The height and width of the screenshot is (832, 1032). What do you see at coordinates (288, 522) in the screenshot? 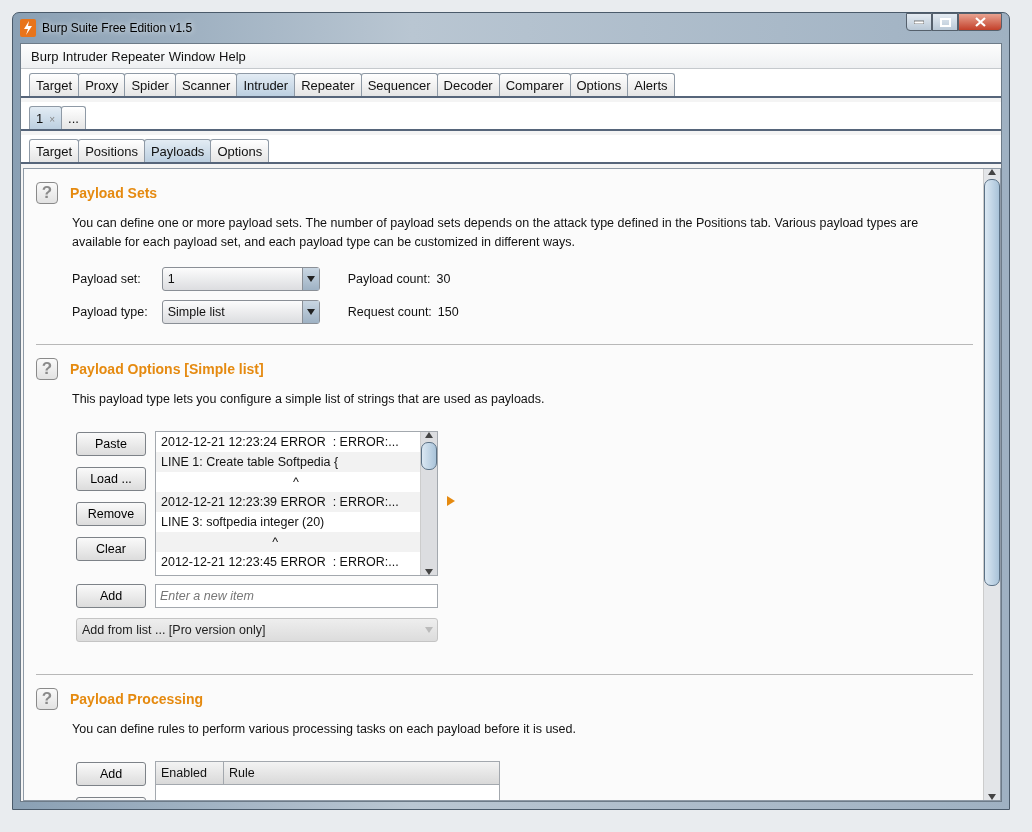
I see `list-item: LINE 3: softpedia integer (20)` at bounding box center [288, 522].